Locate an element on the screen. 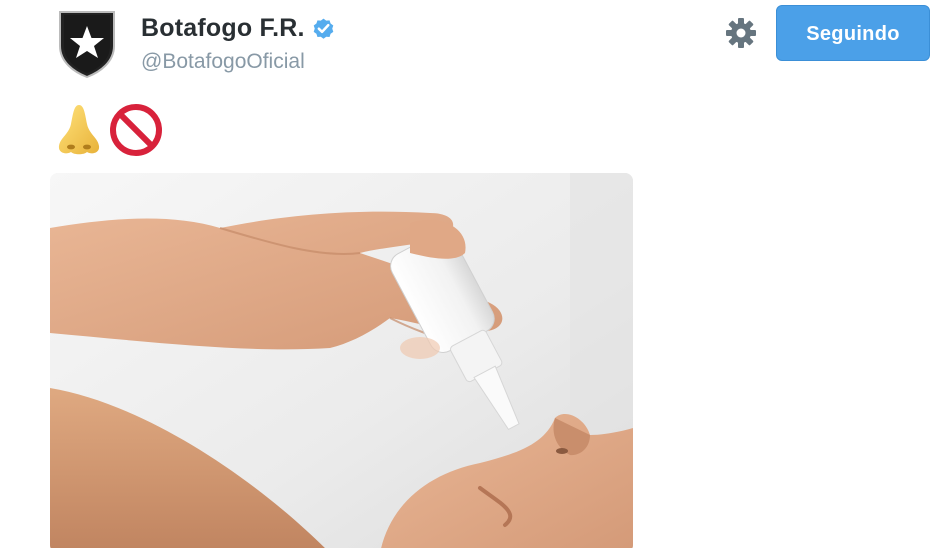  avatar is located at coordinates (87, 43).